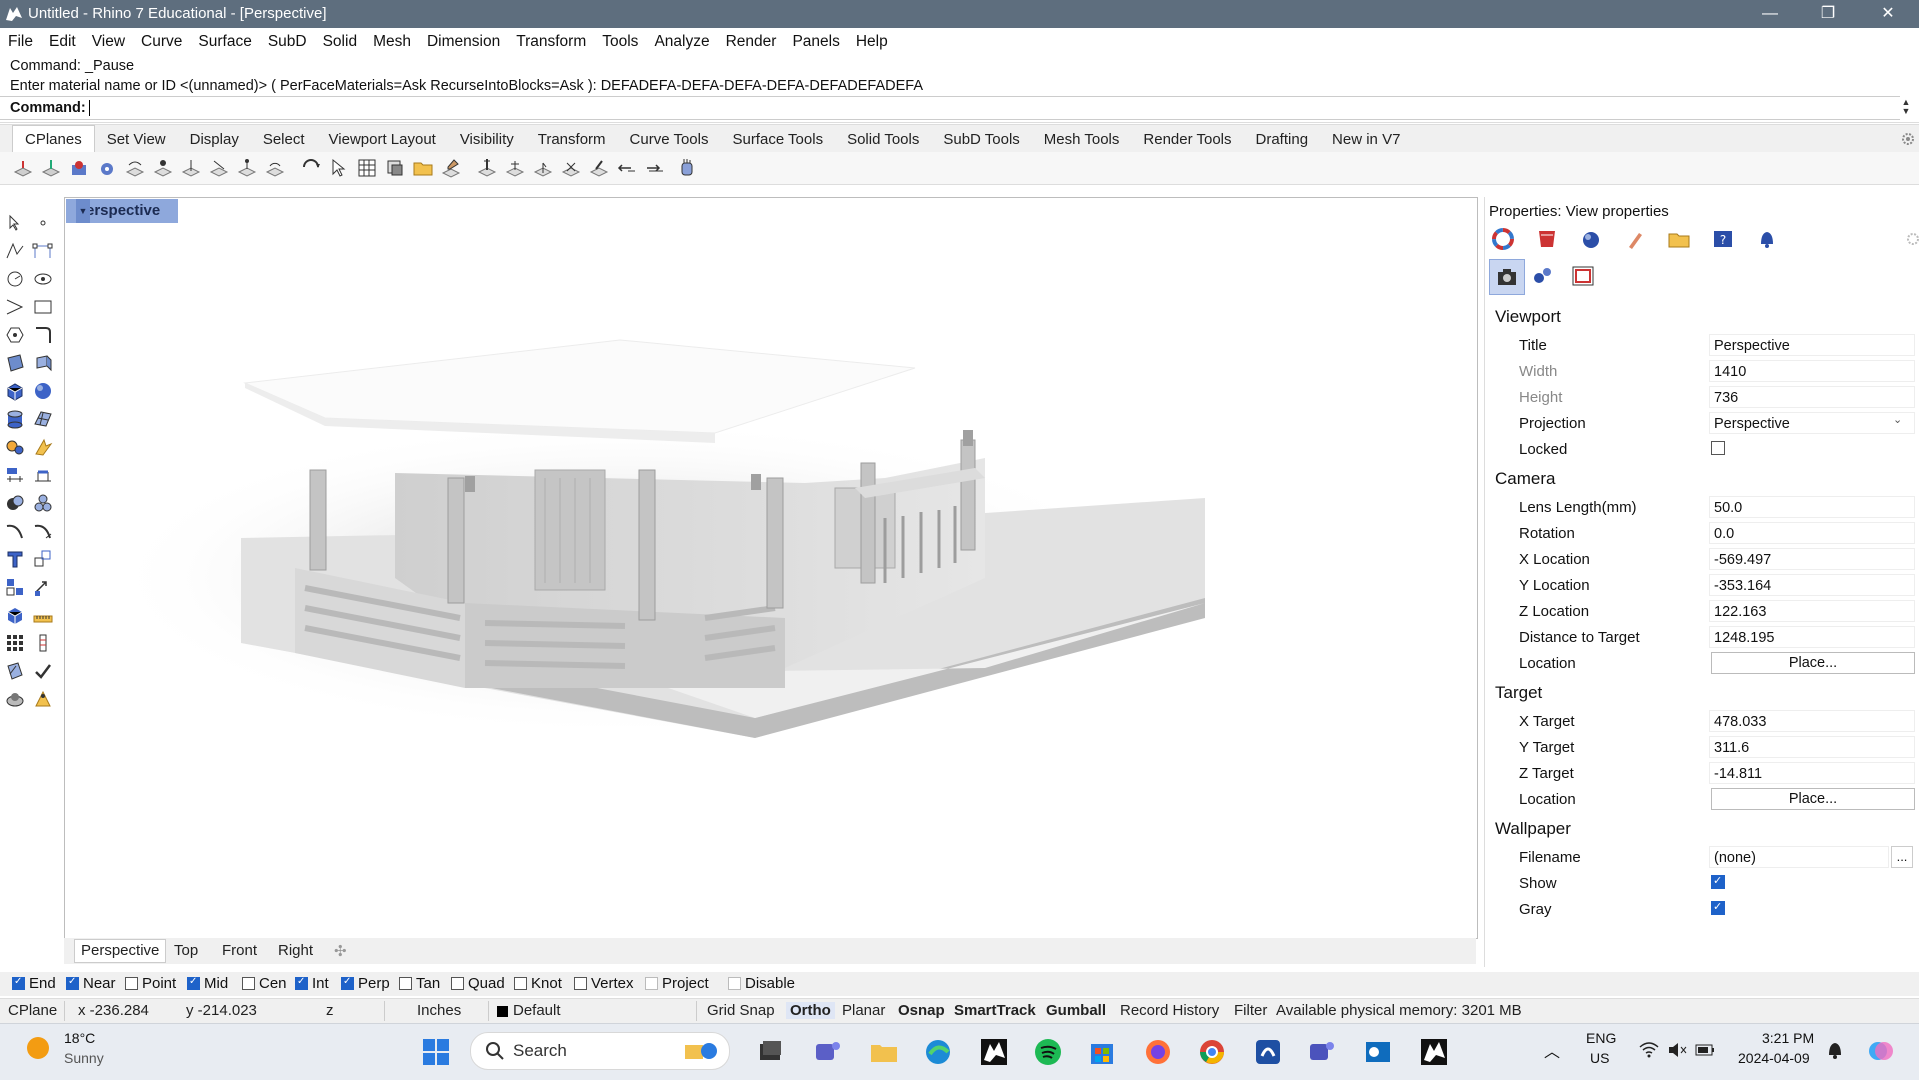 Image resolution: width=1919 pixels, height=1080 pixels. Describe the element at coordinates (681, 42) in the screenshot. I see `menu-analyze: Analyze` at that location.